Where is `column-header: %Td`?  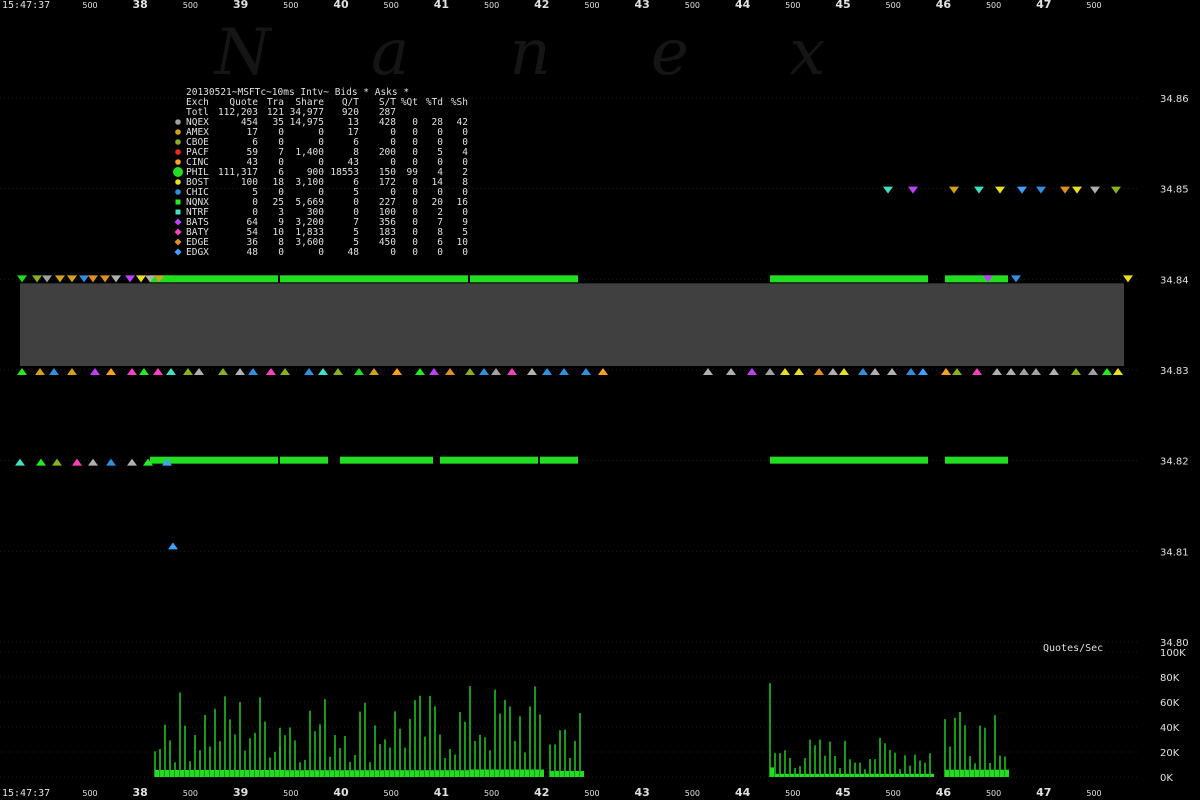
column-header: %Td is located at coordinates (434, 102).